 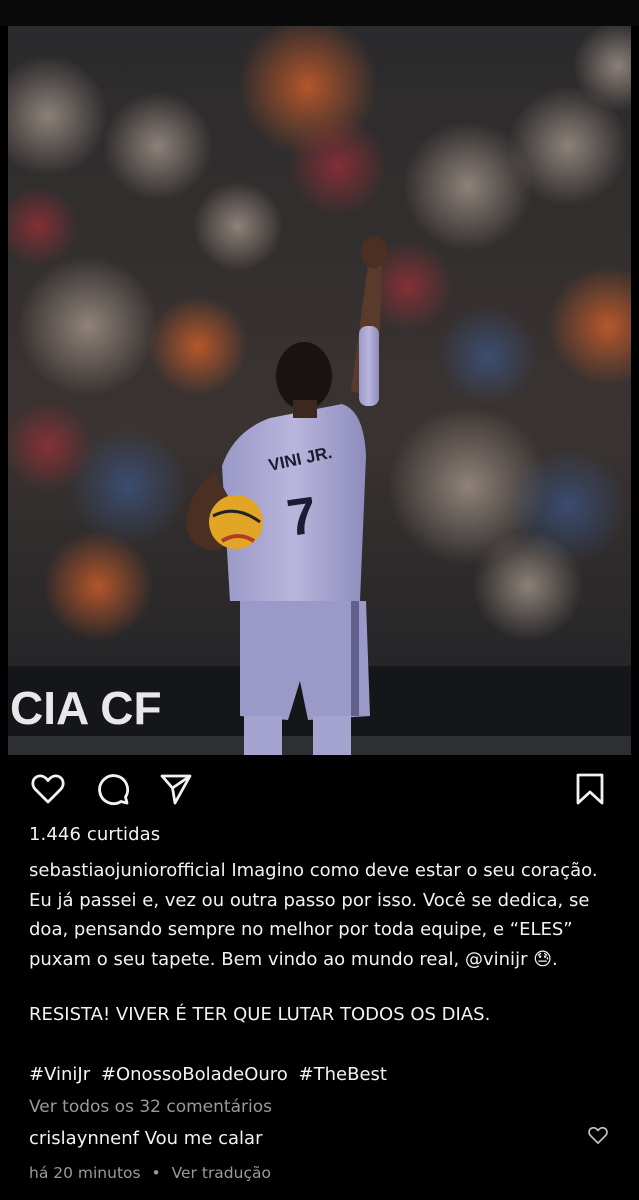 I want to click on caption-author: sebastiaojuniorofficial, so click(x=127, y=870).